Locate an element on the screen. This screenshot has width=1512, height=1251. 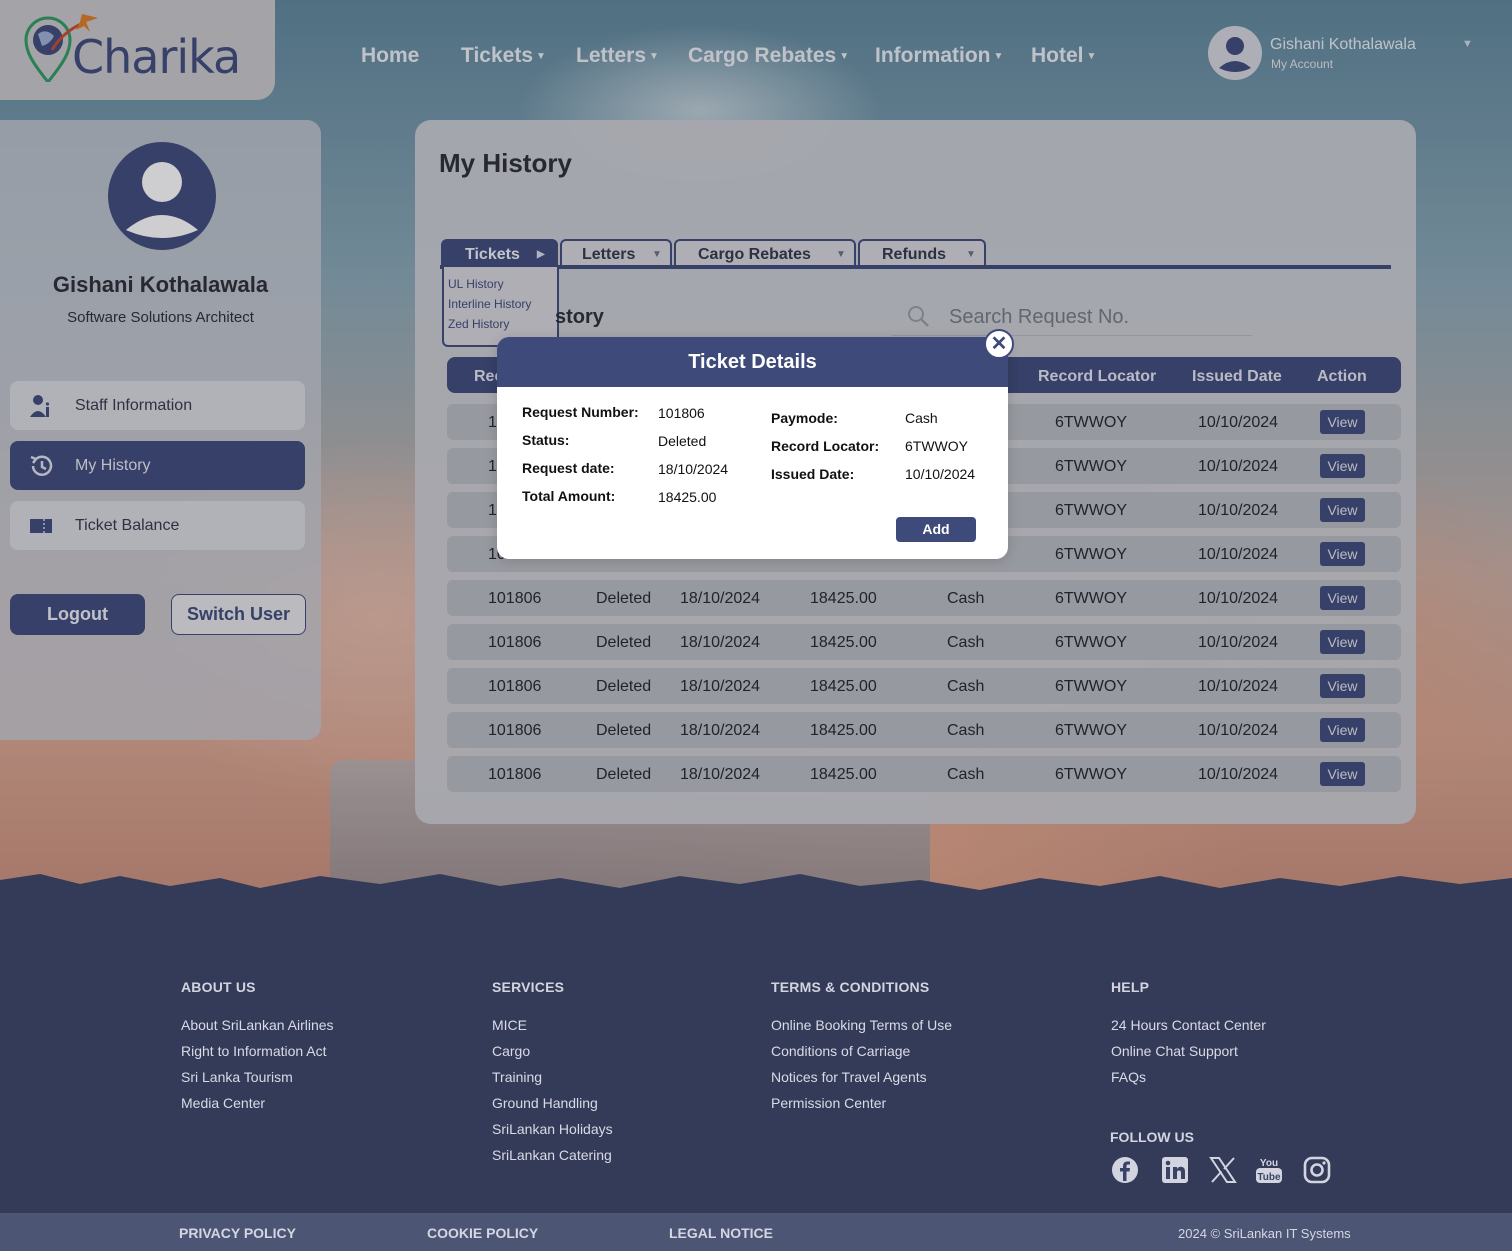
menu-item-interline-history: Interline History is located at coordinates (489, 304).